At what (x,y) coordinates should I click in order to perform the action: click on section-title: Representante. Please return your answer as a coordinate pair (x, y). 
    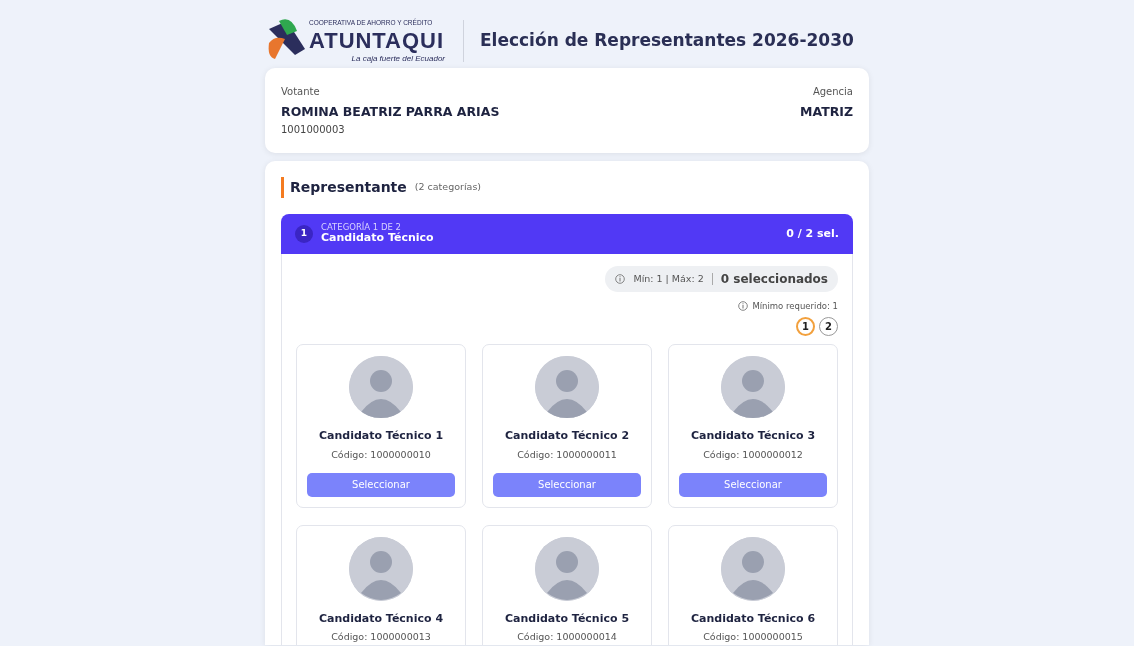
    Looking at the image, I should click on (344, 187).